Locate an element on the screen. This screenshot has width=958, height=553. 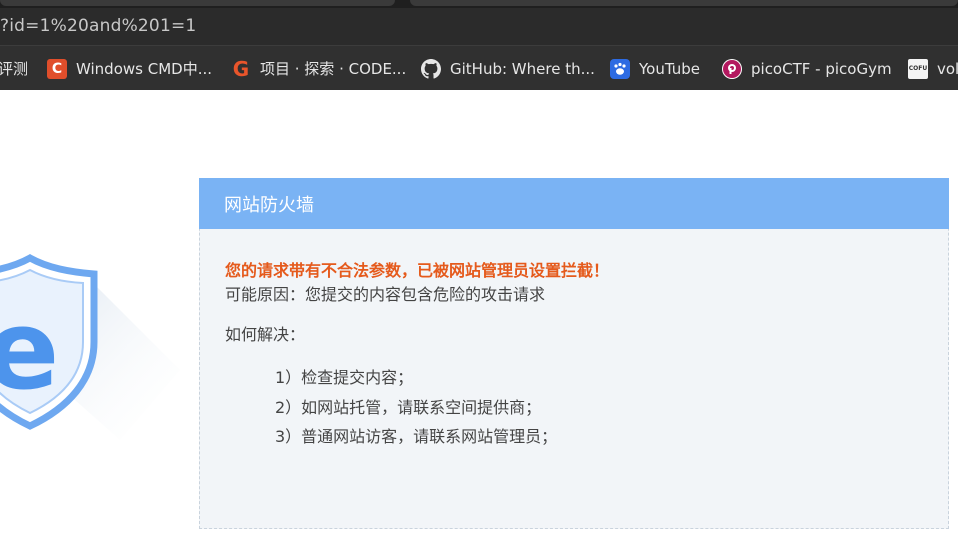
bookmark-label: YouTube is located at coordinates (669, 68).